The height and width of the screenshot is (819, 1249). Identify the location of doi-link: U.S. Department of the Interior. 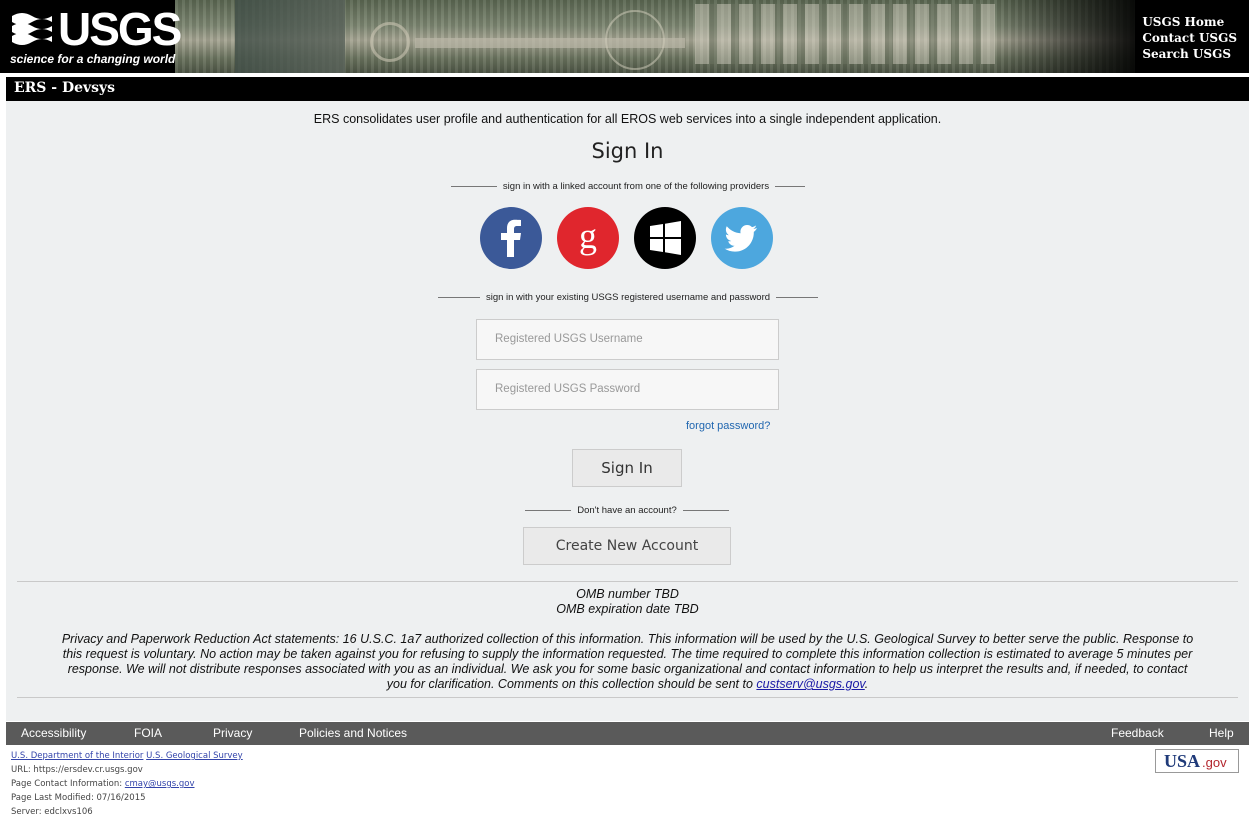
(77, 756).